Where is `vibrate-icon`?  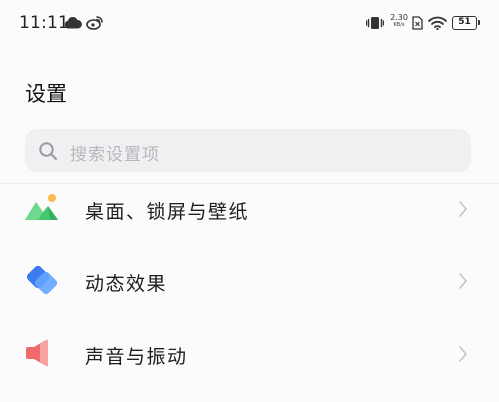
vibrate-icon is located at coordinates (375, 23).